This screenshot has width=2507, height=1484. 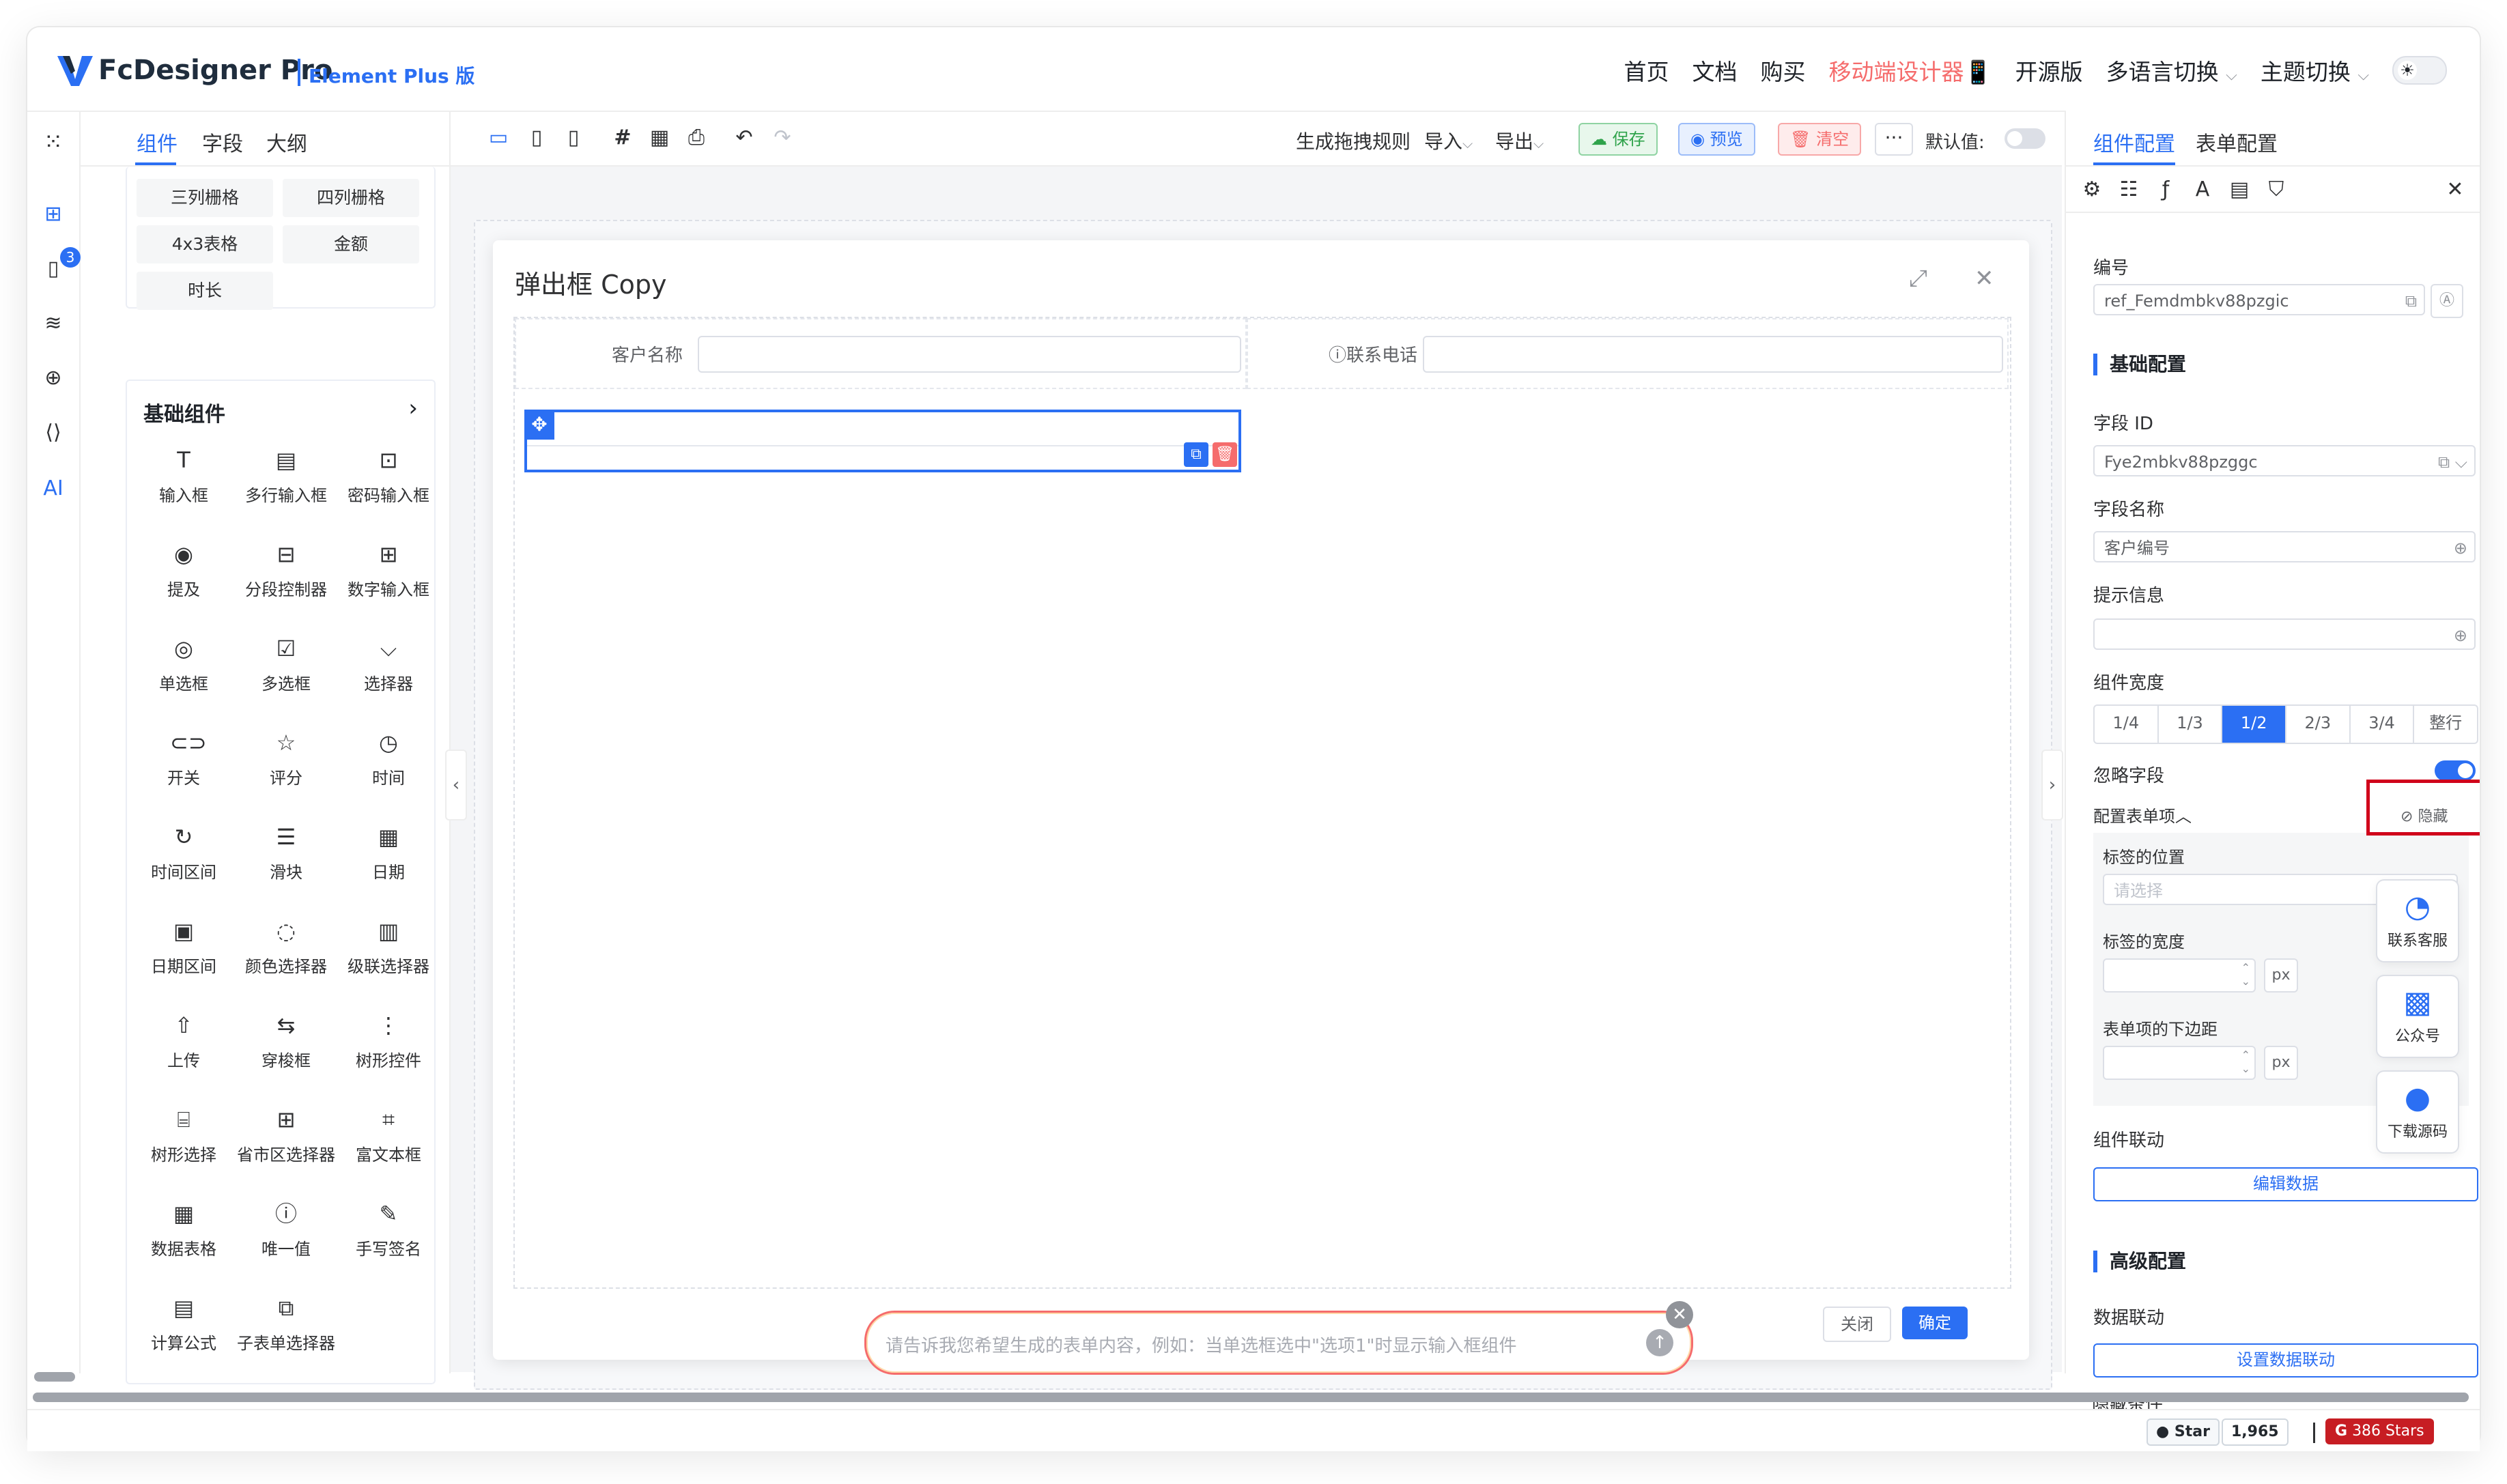 I want to click on ai-close-icon: ✕, so click(x=1679, y=1314).